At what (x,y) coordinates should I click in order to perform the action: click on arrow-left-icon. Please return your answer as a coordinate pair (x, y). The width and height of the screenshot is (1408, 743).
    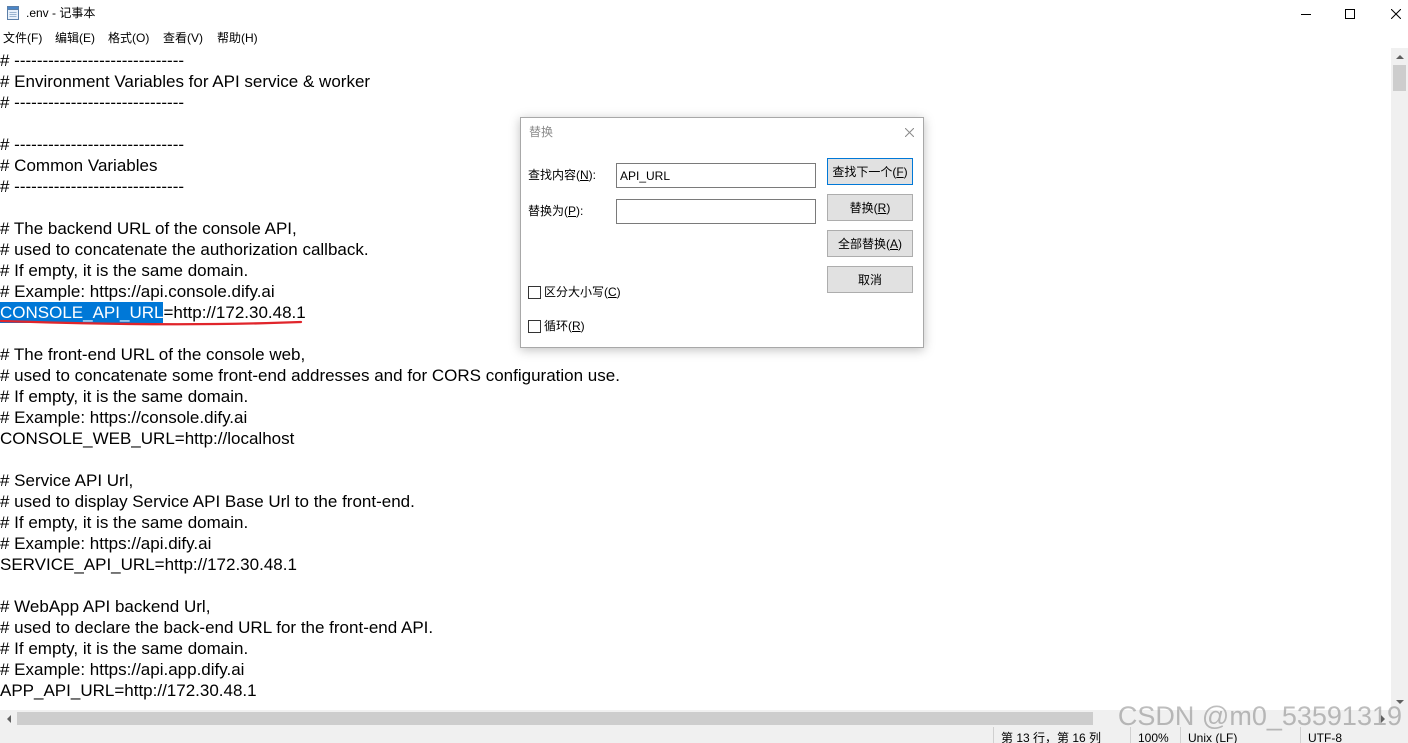
    Looking at the image, I should click on (8, 718).